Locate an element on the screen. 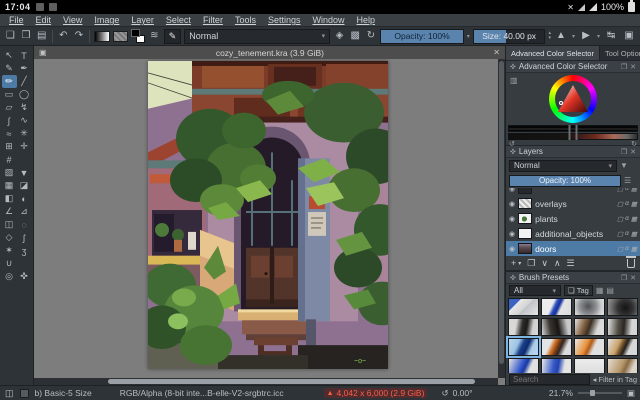 This screenshot has height=400, width=640. tool-color-sampler: ▼ is located at coordinates (24, 172).